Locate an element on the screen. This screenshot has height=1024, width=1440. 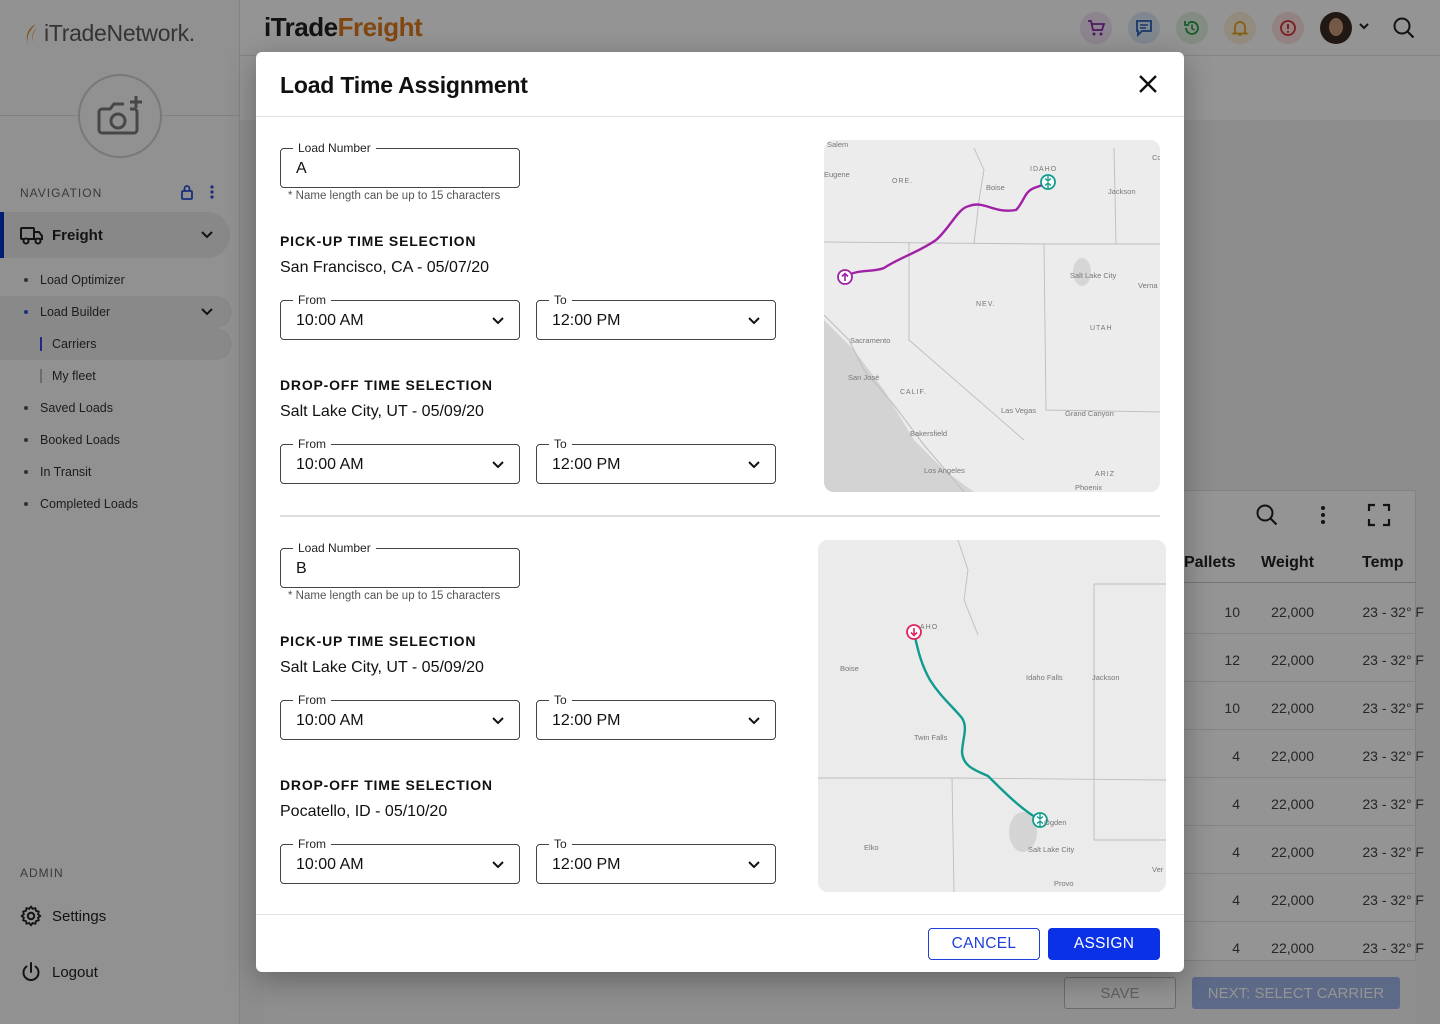
map-label: NEV. is located at coordinates (986, 304).